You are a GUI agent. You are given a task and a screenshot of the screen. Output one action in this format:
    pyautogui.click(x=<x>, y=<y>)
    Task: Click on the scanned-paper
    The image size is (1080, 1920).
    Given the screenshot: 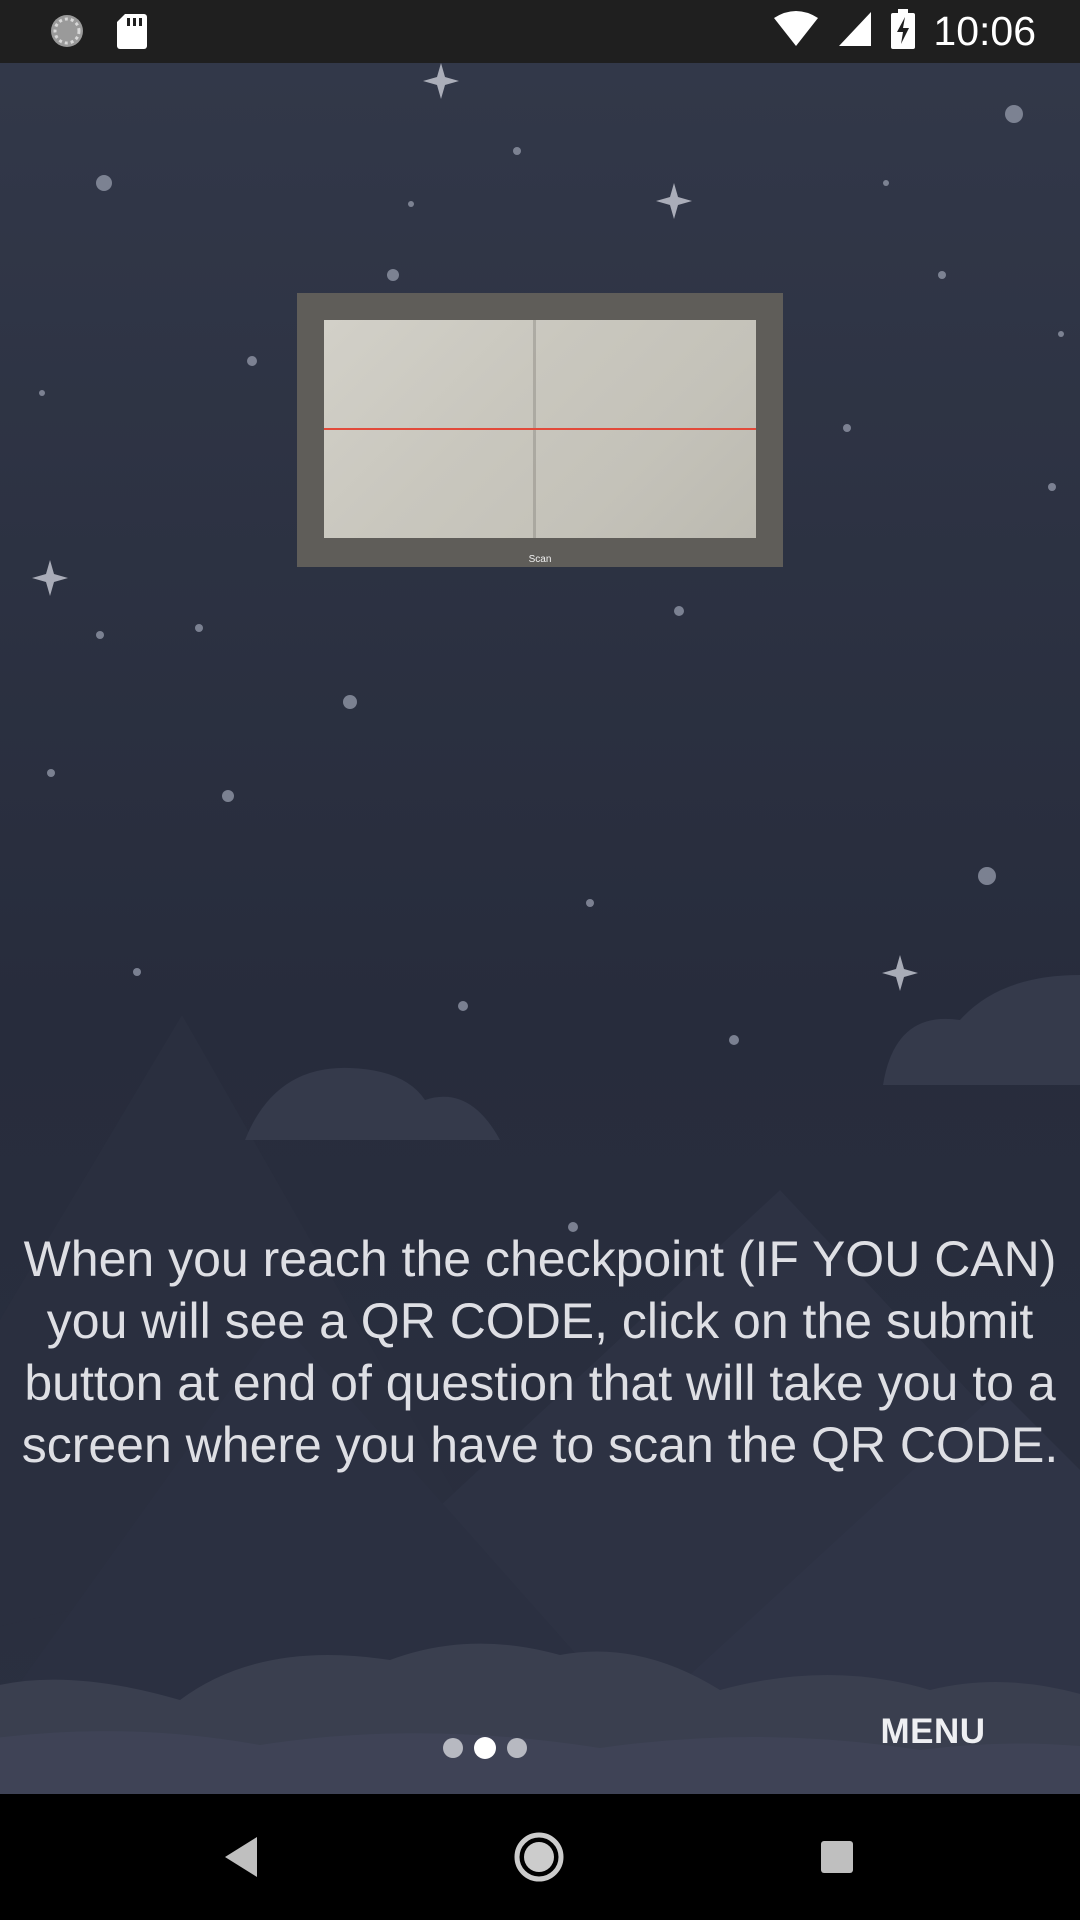 What is the action you would take?
    pyautogui.click(x=540, y=429)
    